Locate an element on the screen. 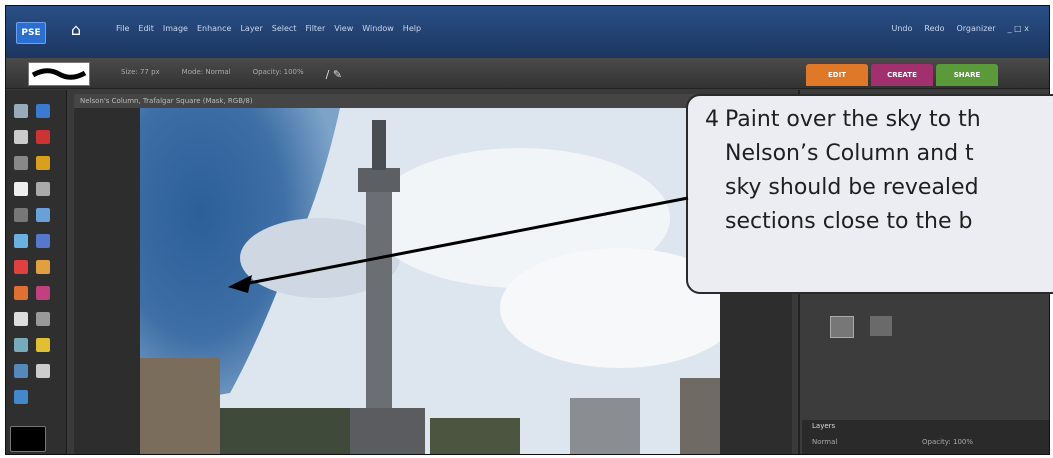  pointer-arrow is located at coordinates (458, 244).